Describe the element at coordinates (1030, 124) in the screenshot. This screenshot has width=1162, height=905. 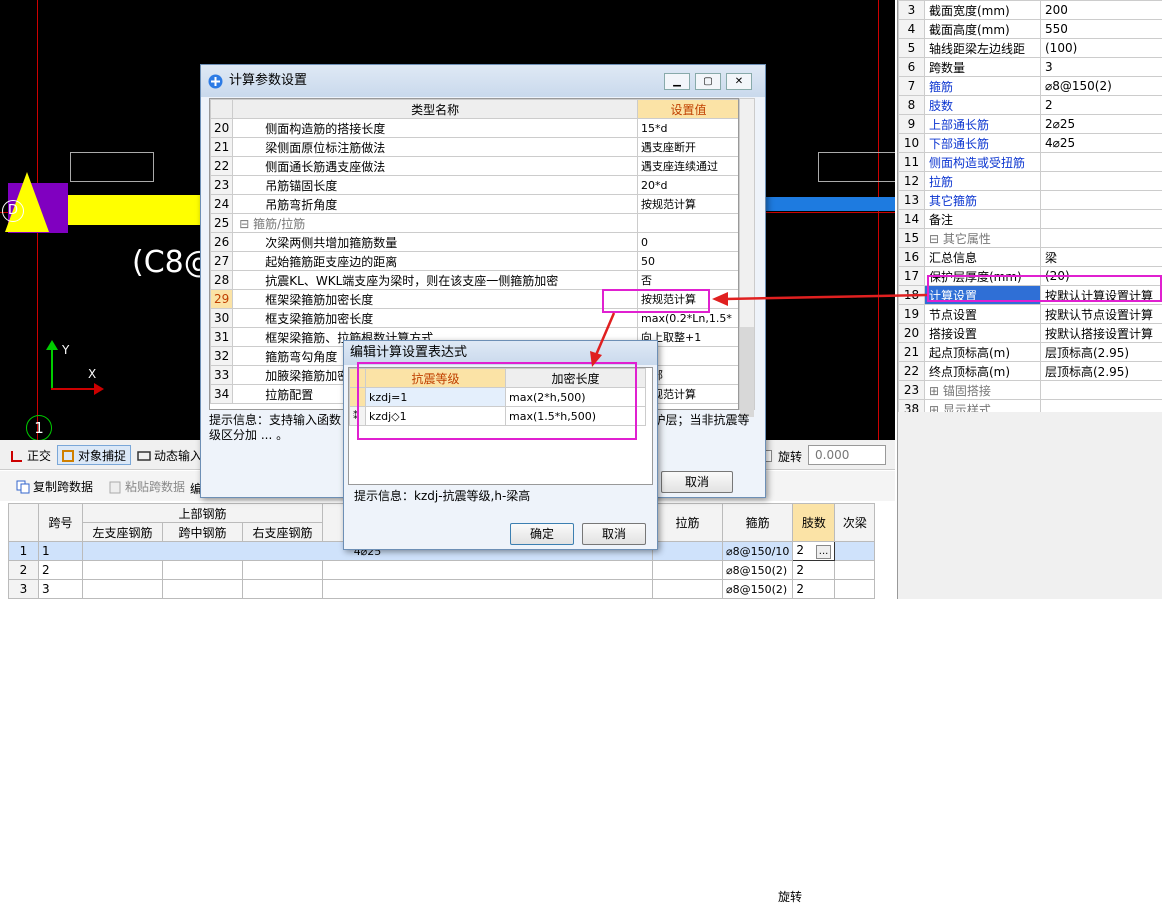
I see `property-row: 9上部通长筋2⌀25` at that location.